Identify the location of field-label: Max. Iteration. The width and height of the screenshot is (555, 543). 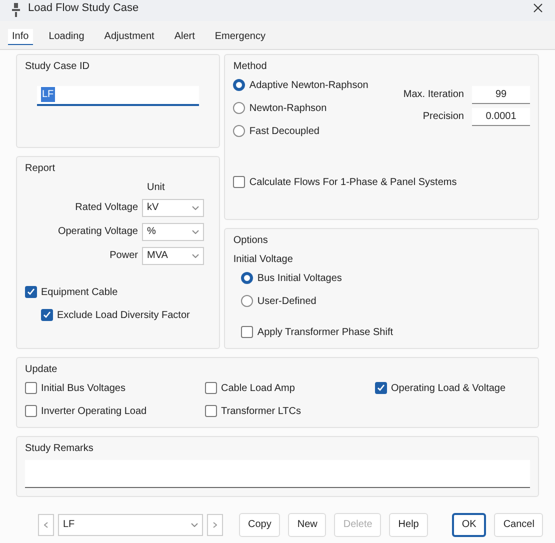
(433, 95).